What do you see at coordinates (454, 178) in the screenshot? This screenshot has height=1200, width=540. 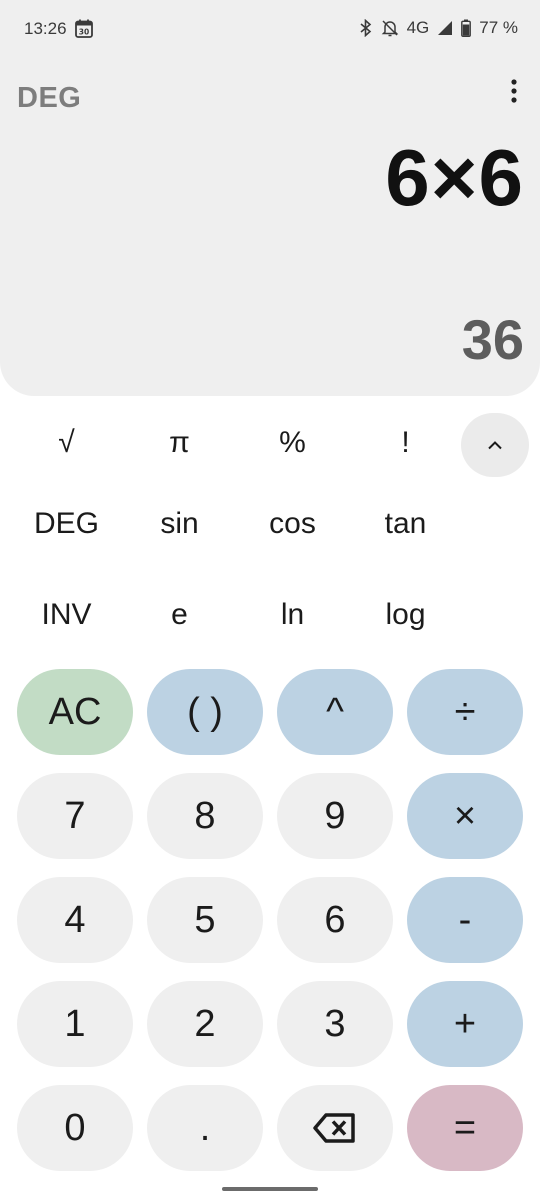 I see `expression-field: 6×6` at bounding box center [454, 178].